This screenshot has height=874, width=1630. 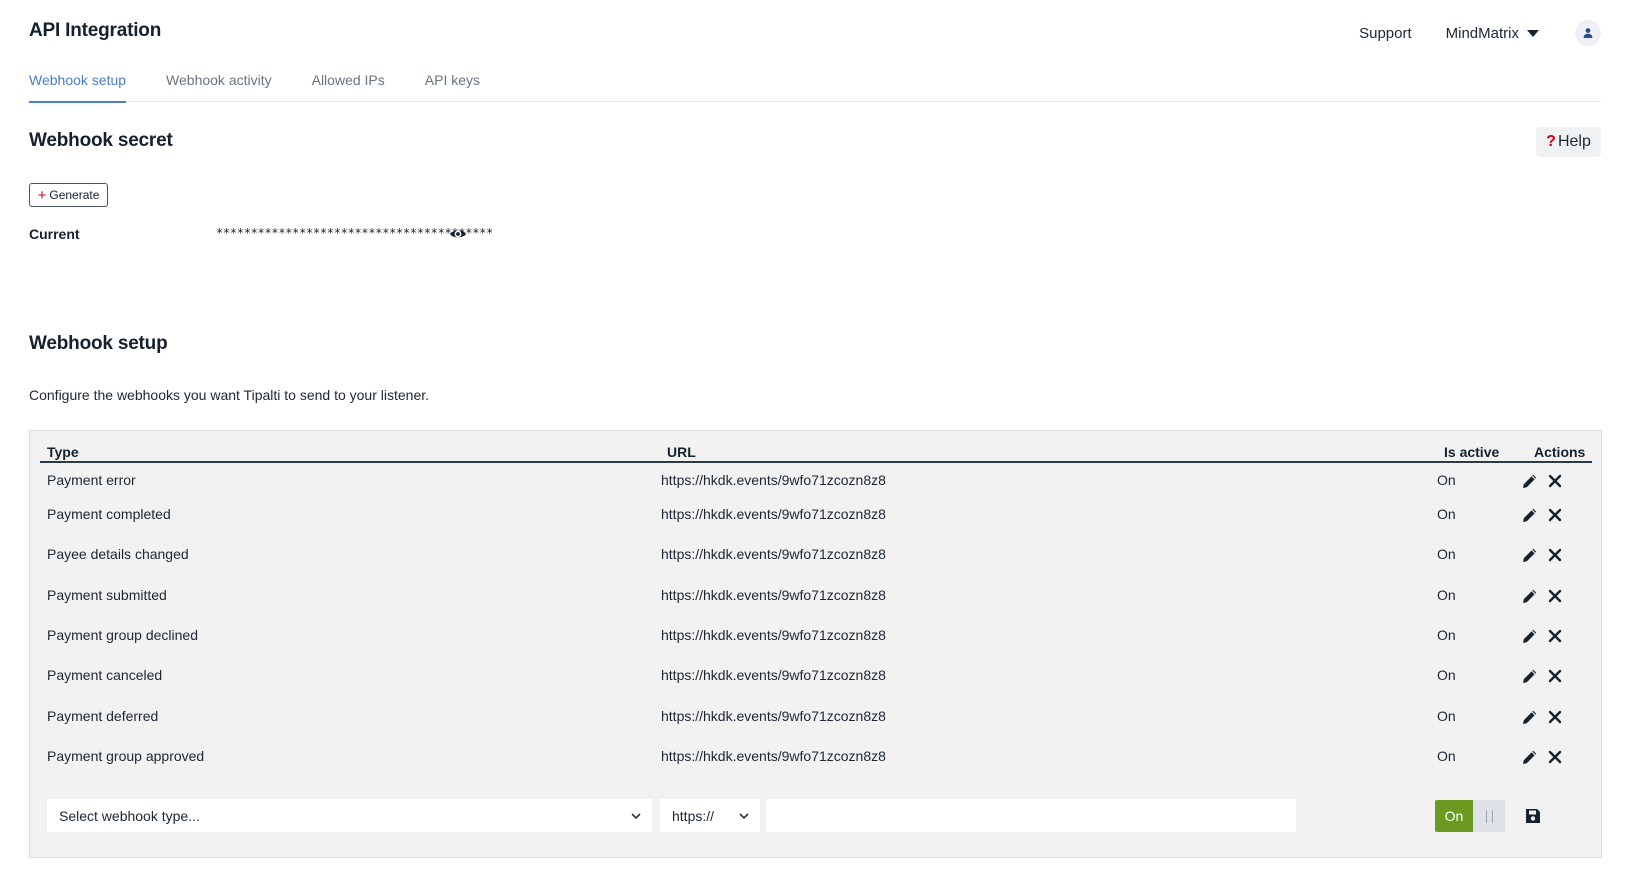 I want to click on page-header: API Integration Support MindMatrix, so click(x=815, y=37).